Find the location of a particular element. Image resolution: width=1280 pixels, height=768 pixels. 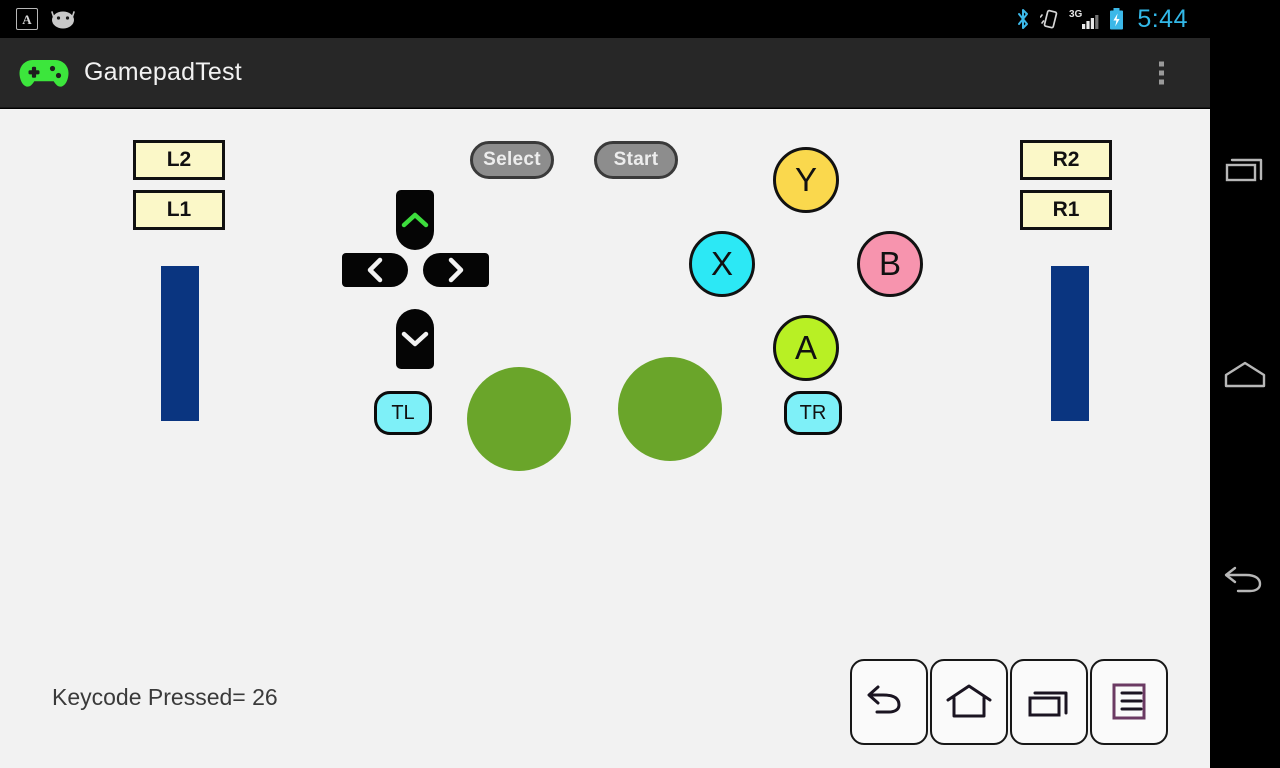

down-arrow-icon is located at coordinates (415, 339).